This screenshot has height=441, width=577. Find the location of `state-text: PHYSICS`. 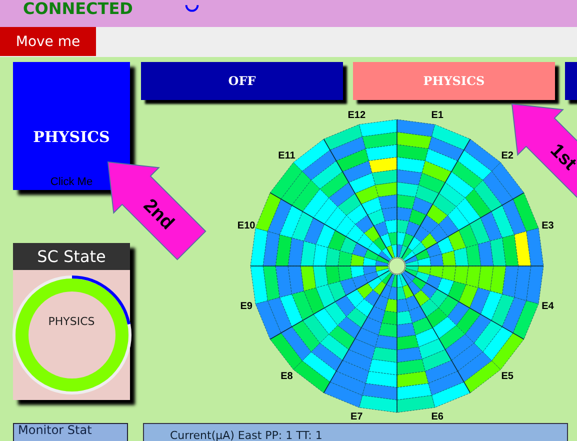

state-text: PHYSICS is located at coordinates (71, 321).